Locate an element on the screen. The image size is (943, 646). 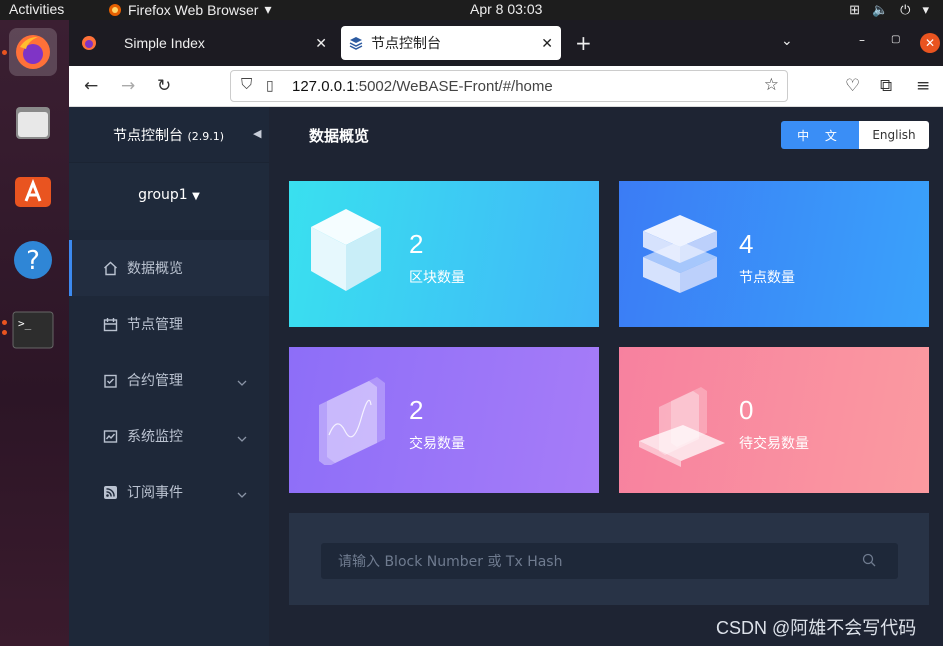
dock-files is located at coordinates (33, 122).